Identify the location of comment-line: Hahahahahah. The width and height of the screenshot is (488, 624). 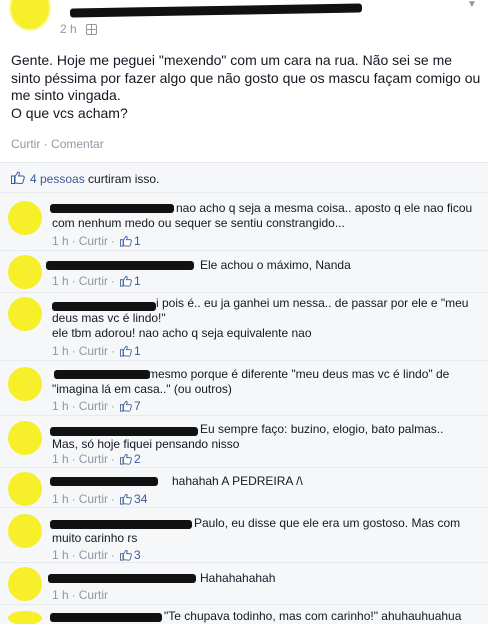
(238, 578).